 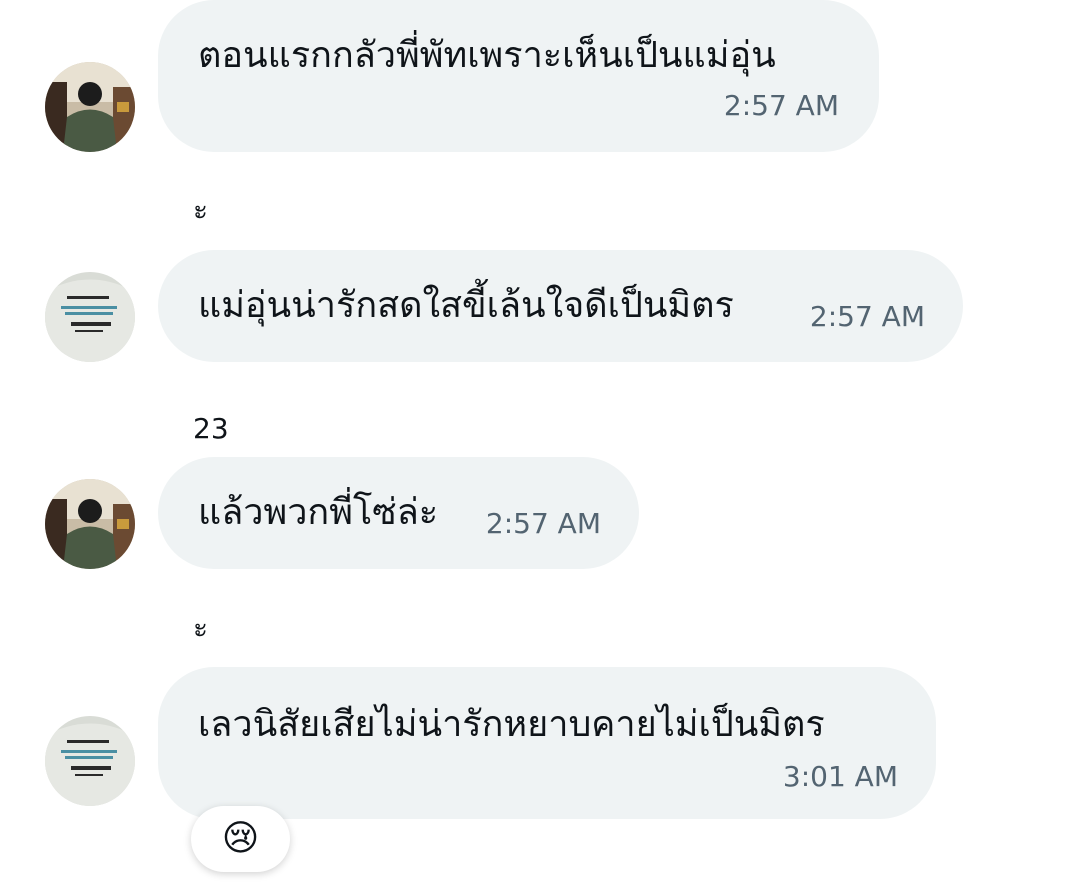 What do you see at coordinates (211, 428) in the screenshot?
I see `sender-label: 23` at bounding box center [211, 428].